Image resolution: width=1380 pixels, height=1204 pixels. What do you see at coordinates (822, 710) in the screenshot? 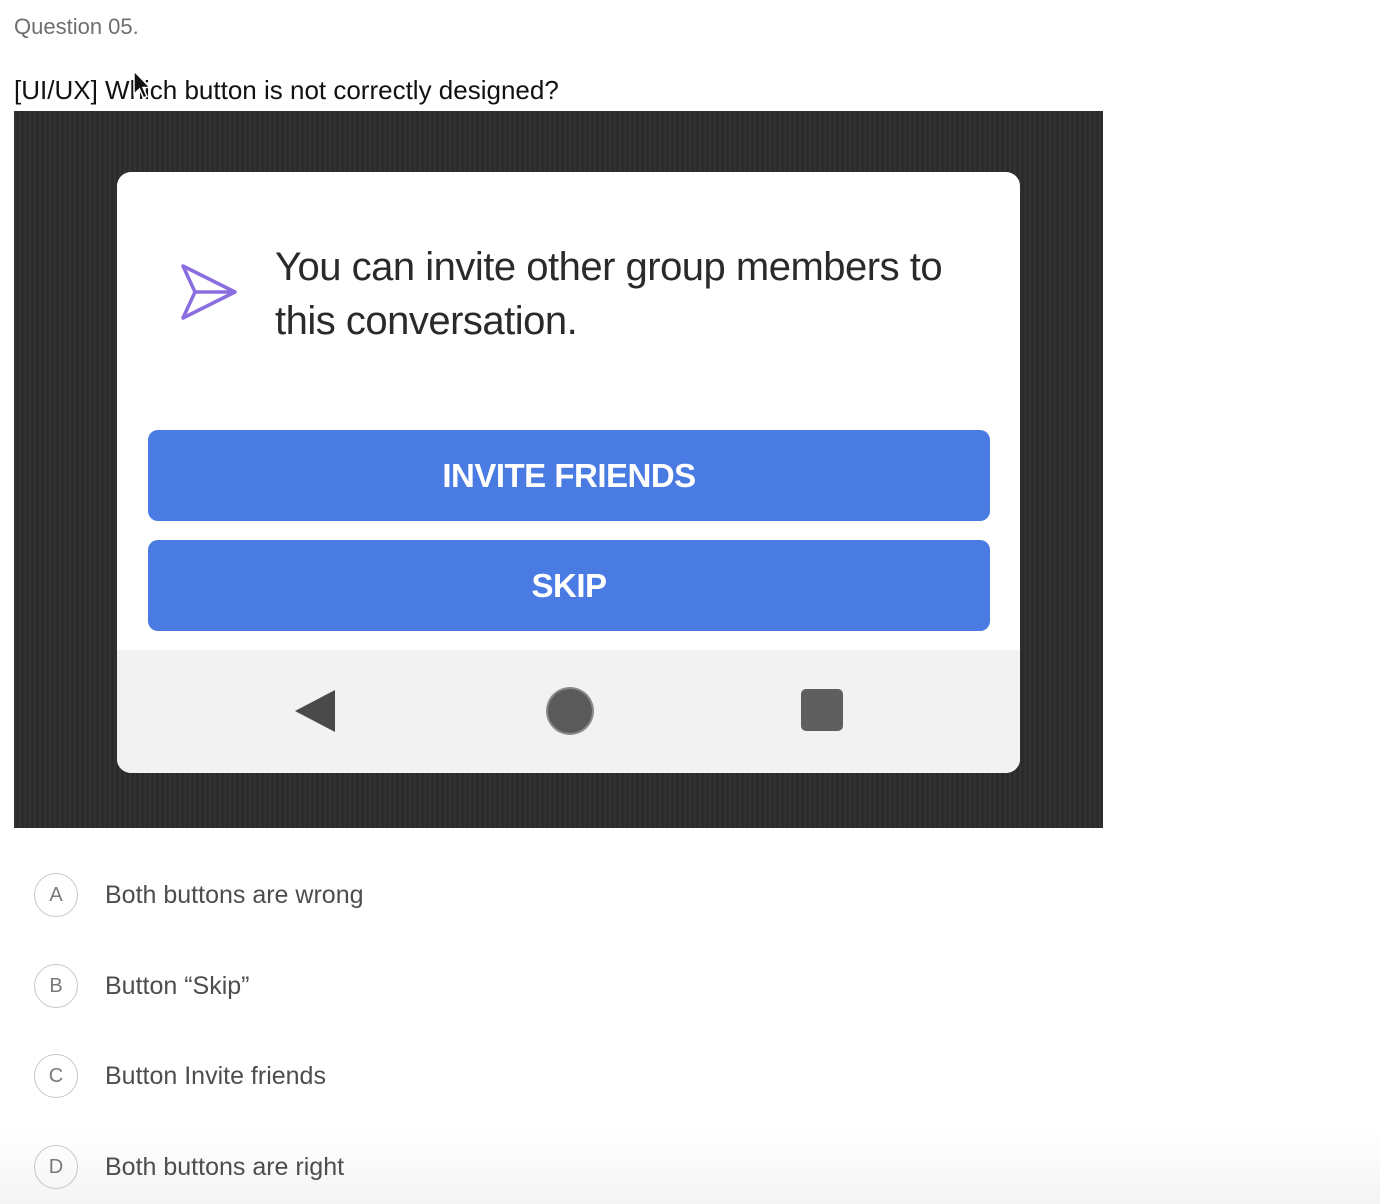
I see `recent-apps-icon` at bounding box center [822, 710].